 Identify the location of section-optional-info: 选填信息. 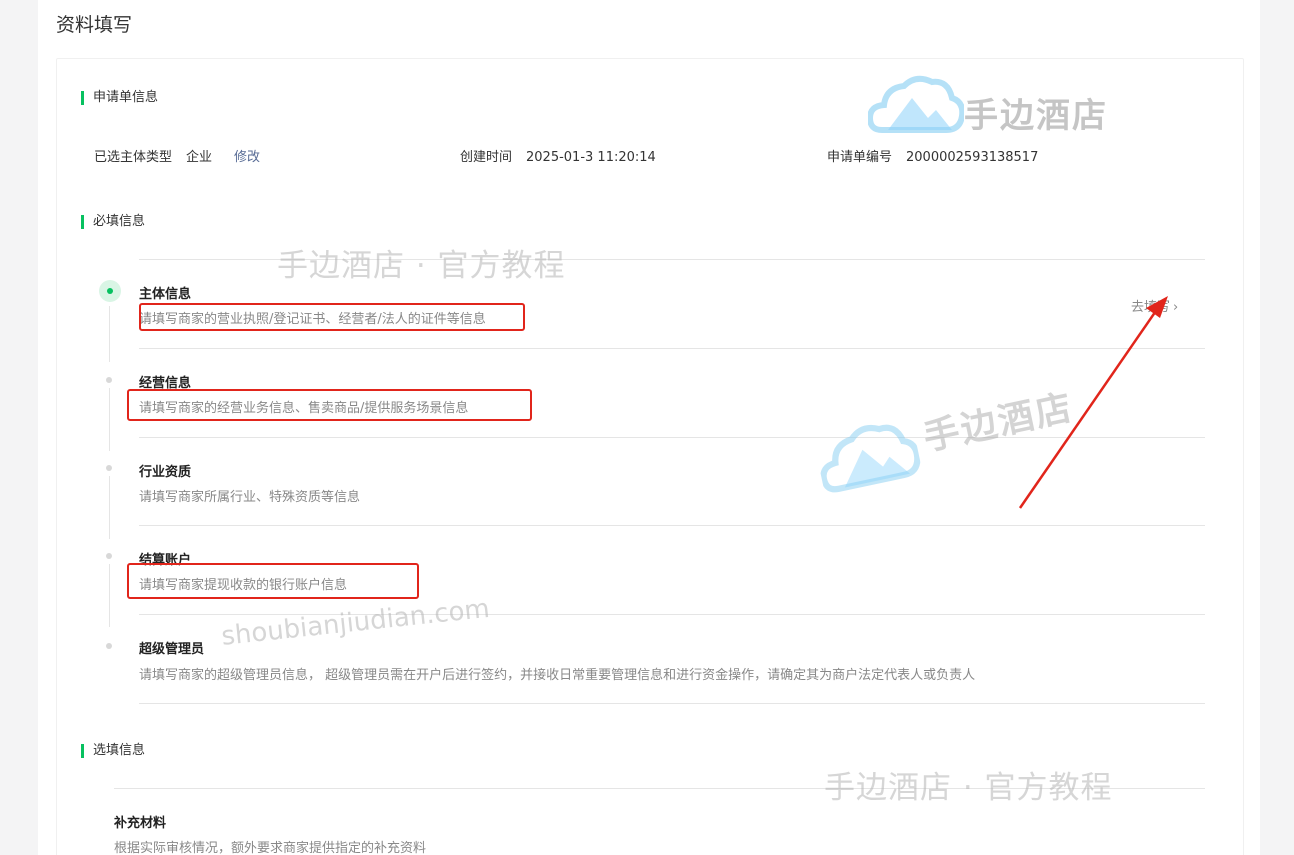
(113, 751).